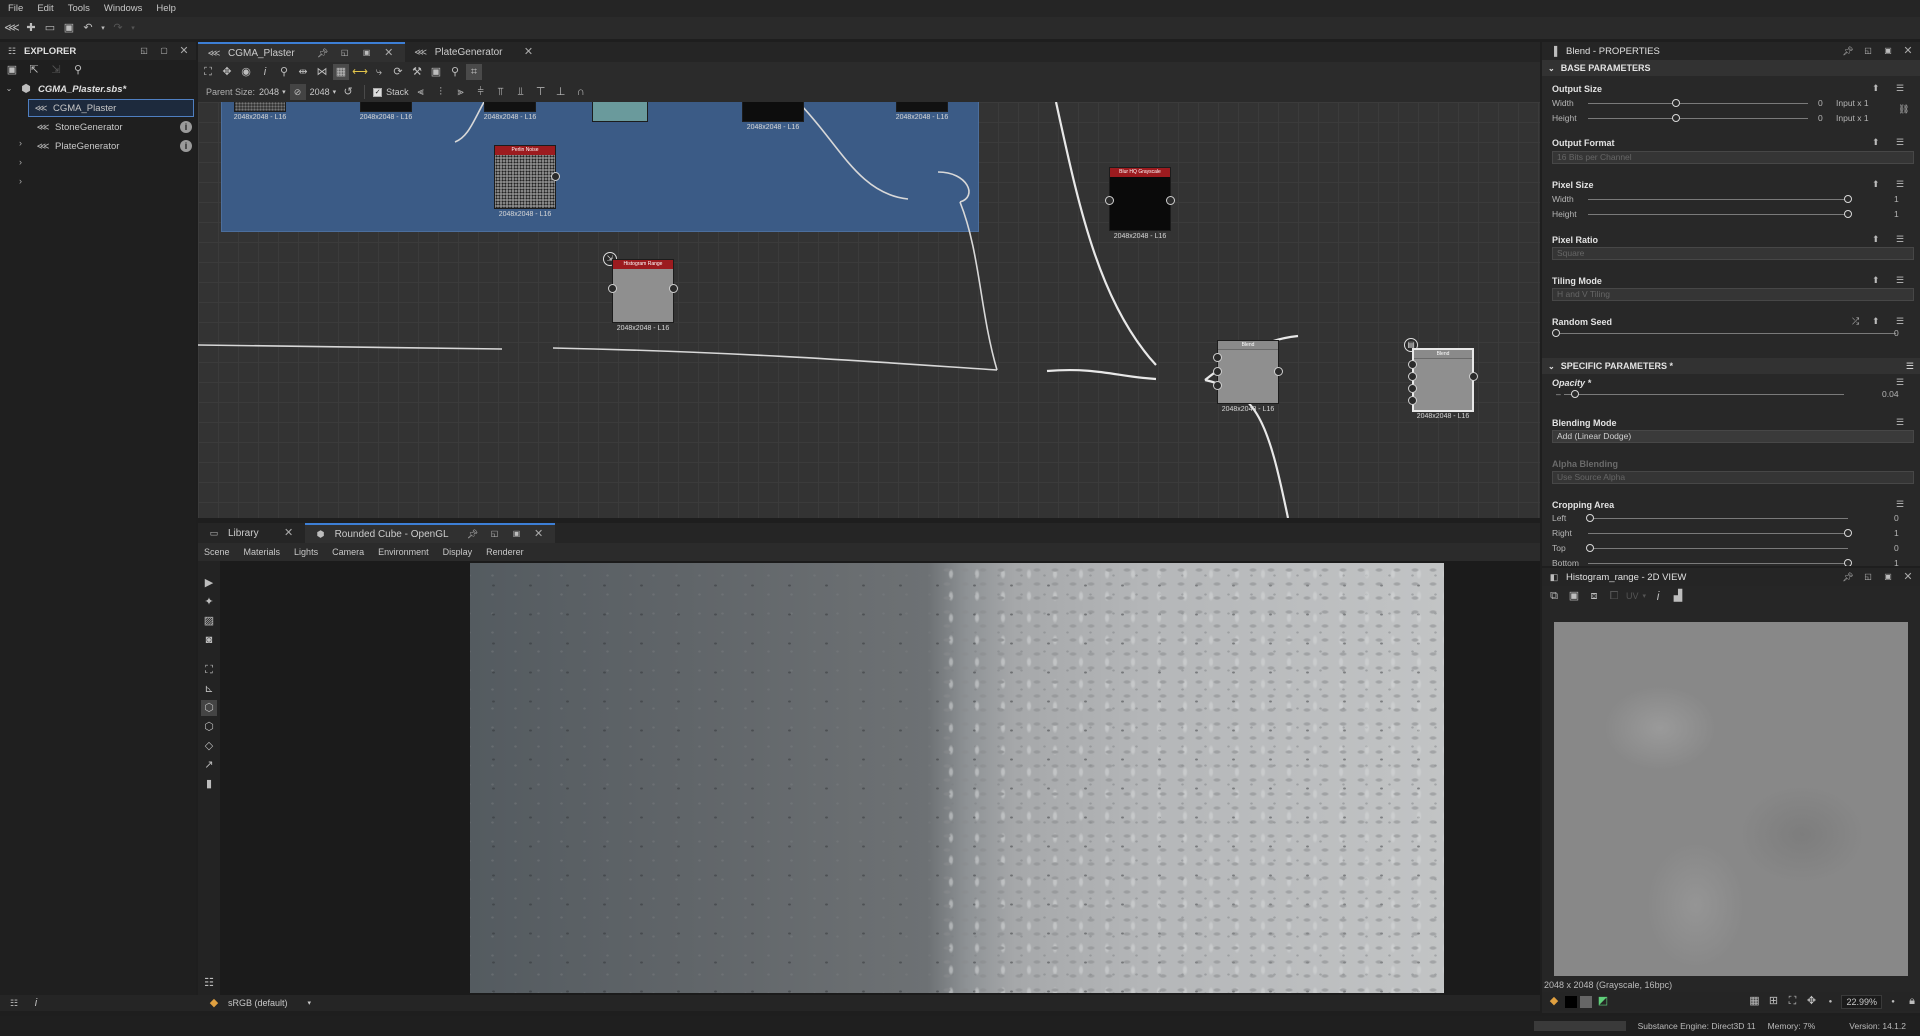 This screenshot has height=1036, width=1920. Describe the element at coordinates (208, 72) in the screenshot. I see `frame-all-icon: ⛶` at that location.